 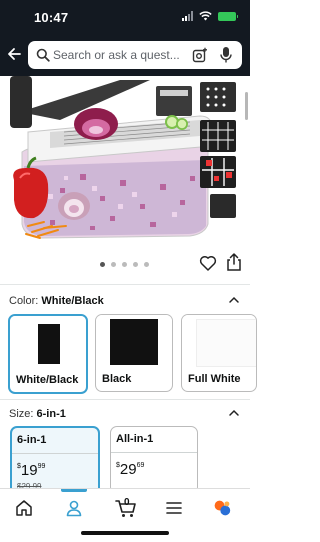 I want to click on search-icon, so click(x=43, y=55).